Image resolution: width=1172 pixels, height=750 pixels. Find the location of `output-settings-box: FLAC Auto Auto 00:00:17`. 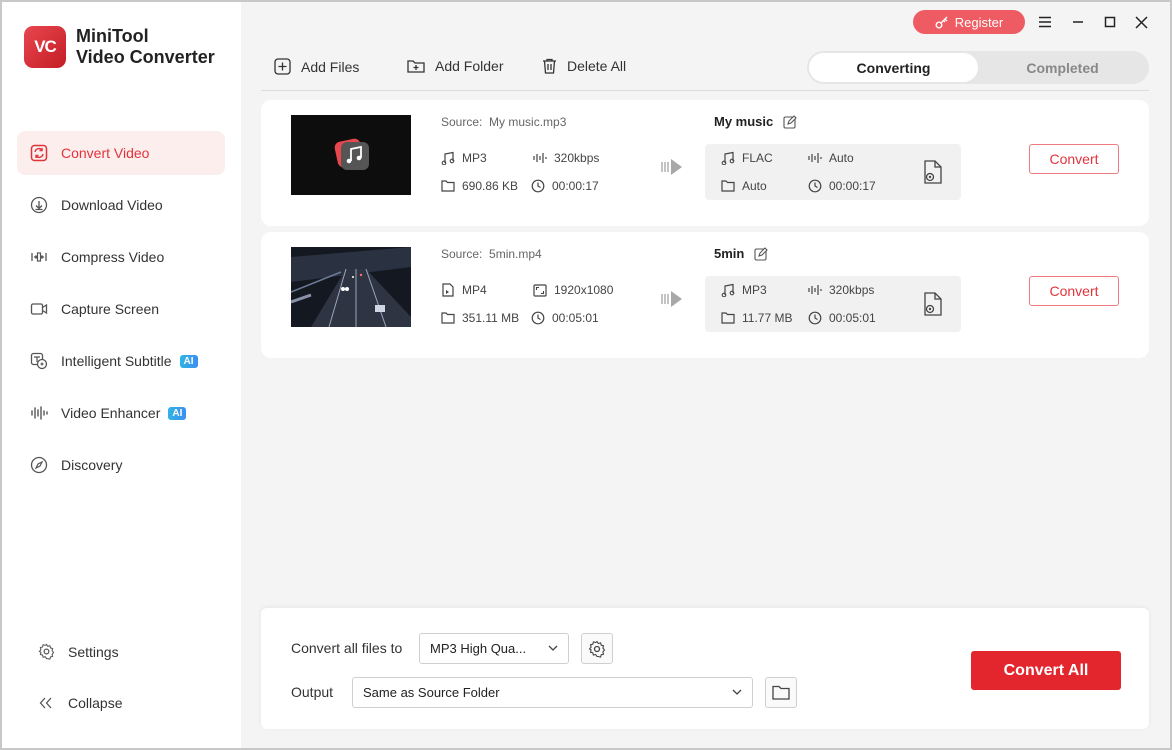

output-settings-box: FLAC Auto Auto 00:00:17 is located at coordinates (833, 172).